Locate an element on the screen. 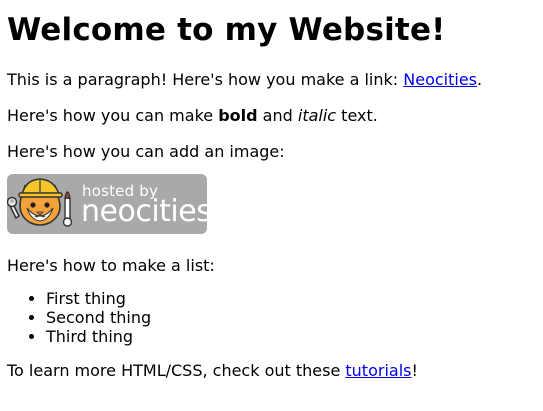 Image resolution: width=543 pixels, height=411 pixels. page-title: Welcome to my Website! is located at coordinates (226, 30).